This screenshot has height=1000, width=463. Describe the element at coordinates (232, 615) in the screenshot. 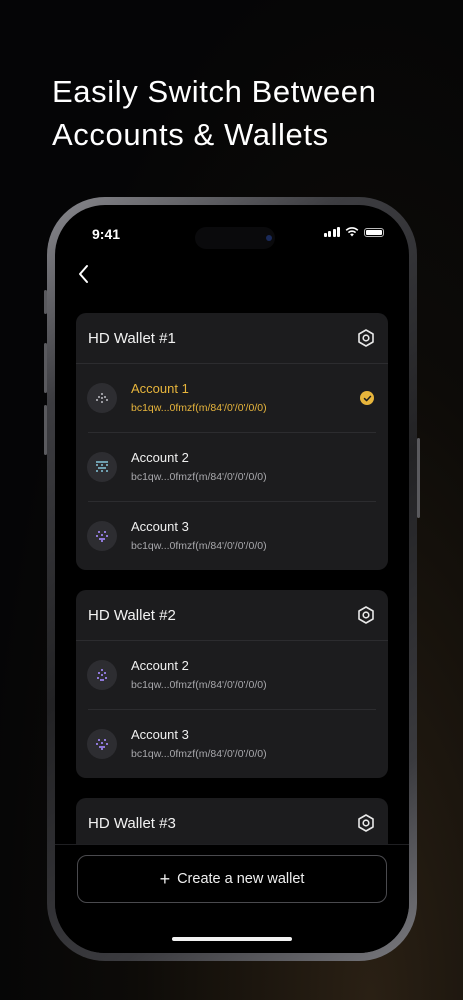

I see `wallet-card-header: HD Wallet #2` at that location.